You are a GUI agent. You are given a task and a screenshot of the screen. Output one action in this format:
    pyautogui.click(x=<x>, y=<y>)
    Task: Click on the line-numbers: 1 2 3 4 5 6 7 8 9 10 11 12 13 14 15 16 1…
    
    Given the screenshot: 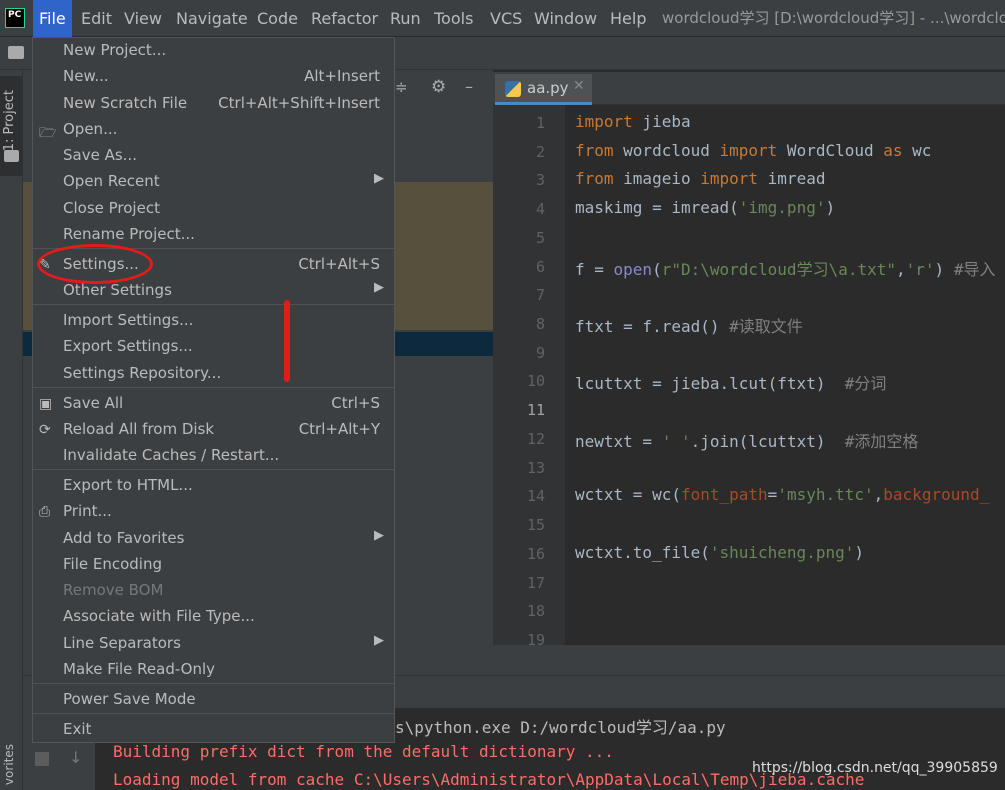 What is the action you would take?
    pyautogui.click(x=519, y=377)
    